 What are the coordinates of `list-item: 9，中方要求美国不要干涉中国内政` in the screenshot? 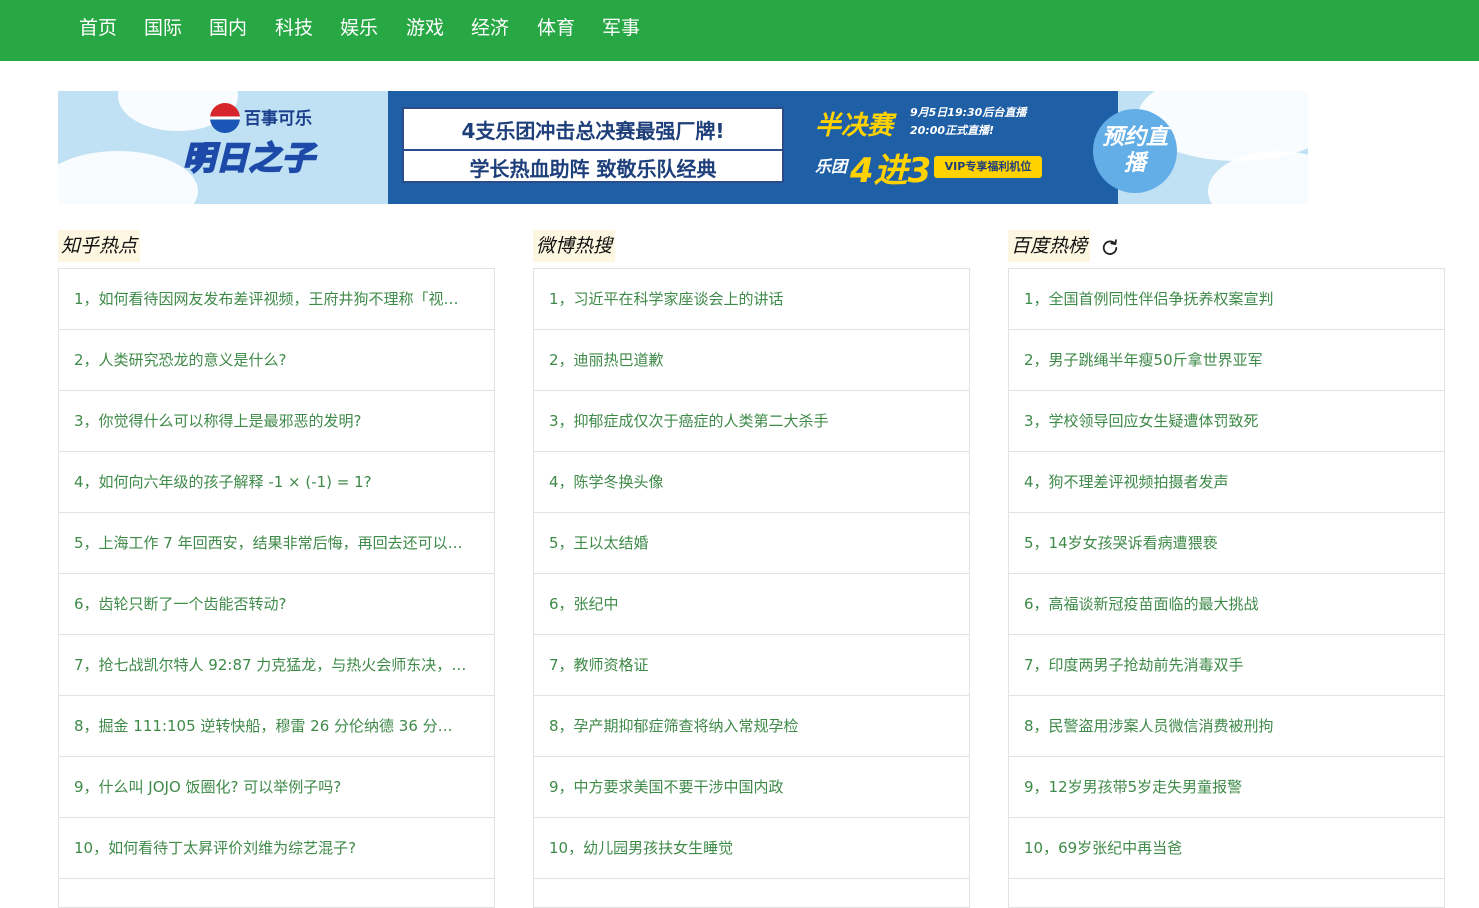 It's located at (751, 787).